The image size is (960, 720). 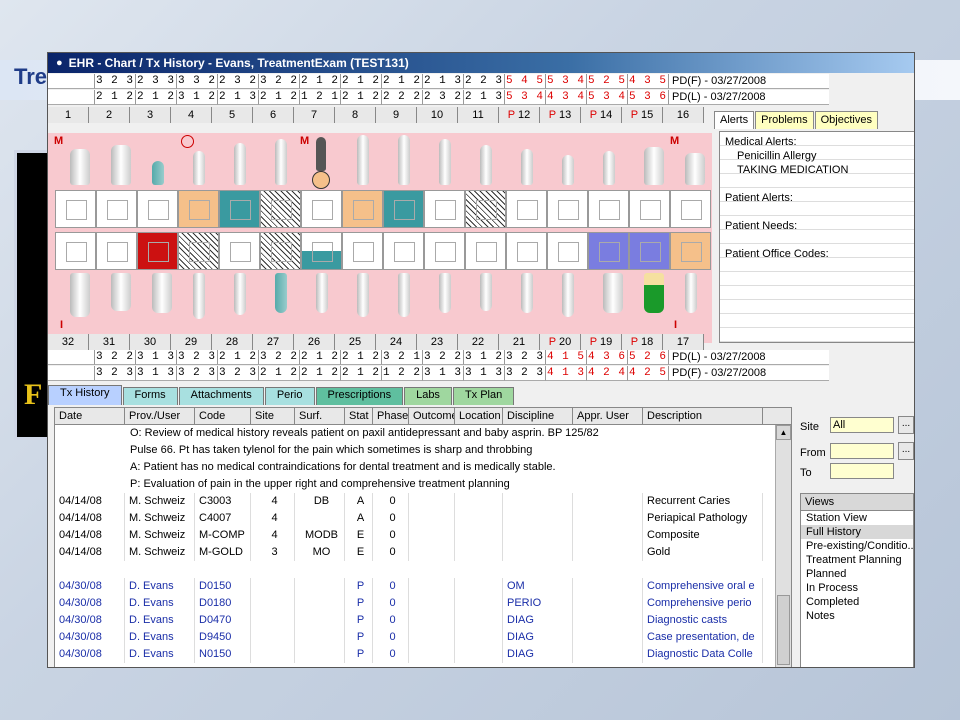 I want to click on tooth-number: 8, so click(x=355, y=115).